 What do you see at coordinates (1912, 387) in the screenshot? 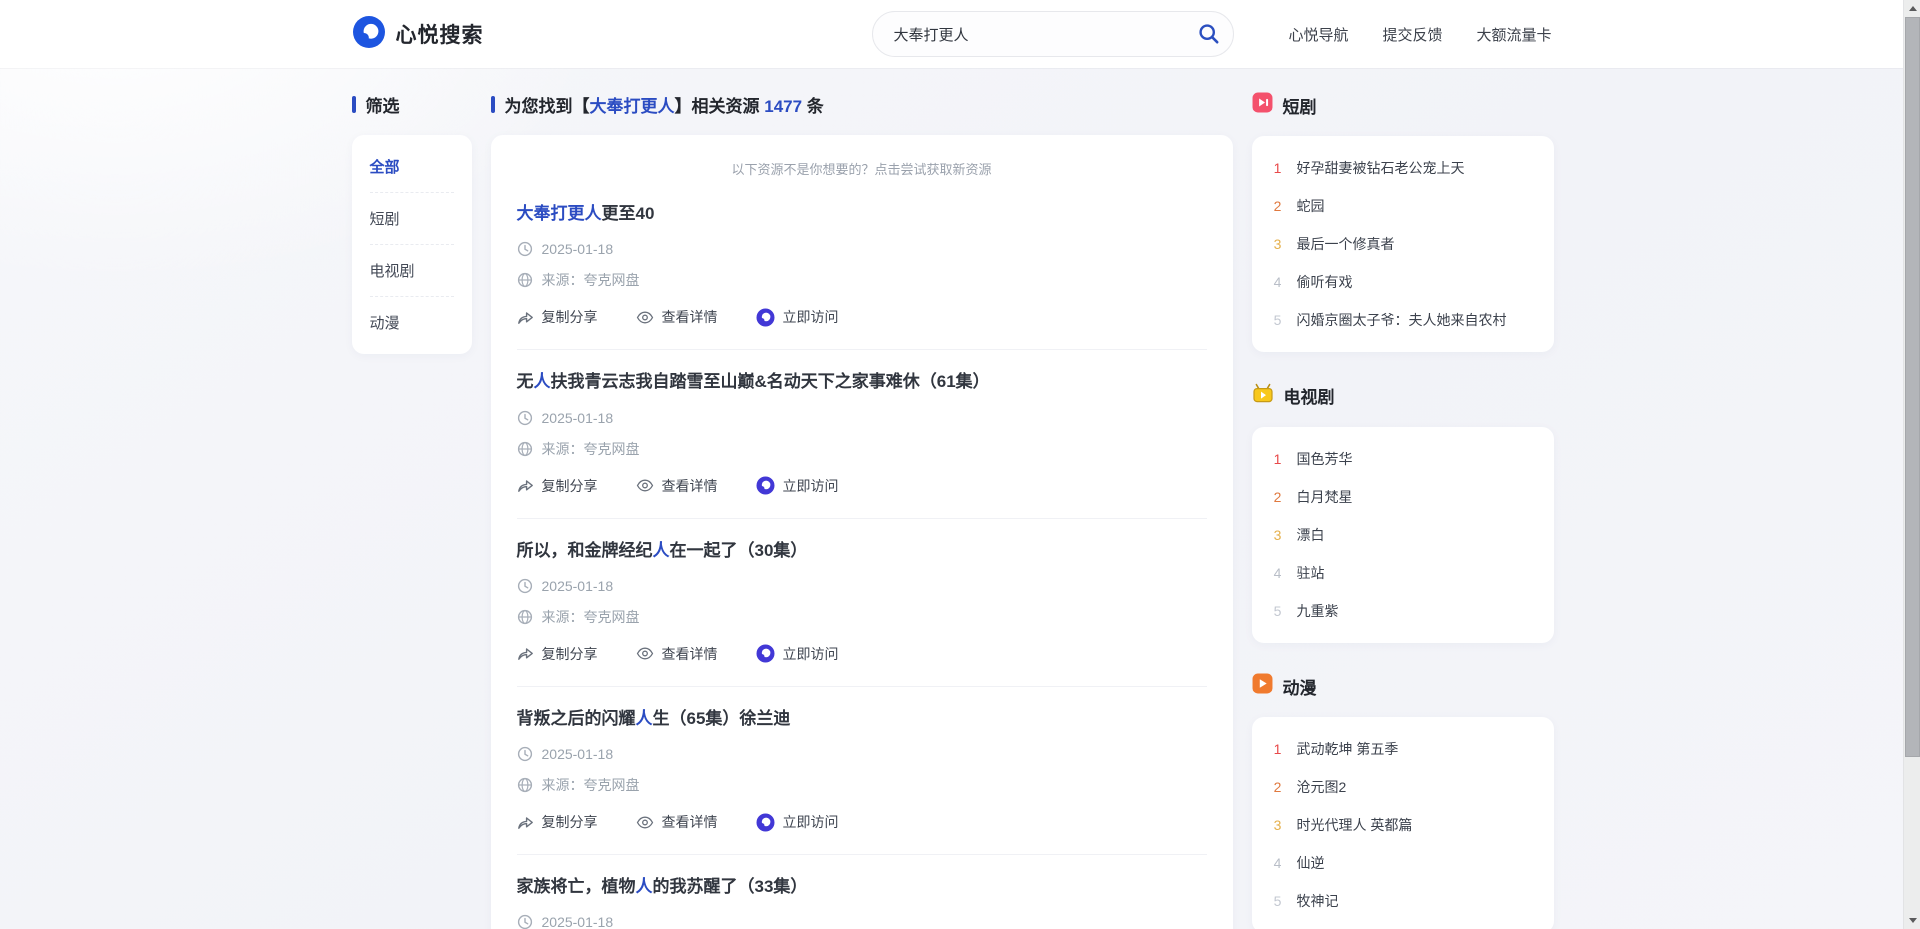
I see `scrollbar-thumb` at bounding box center [1912, 387].